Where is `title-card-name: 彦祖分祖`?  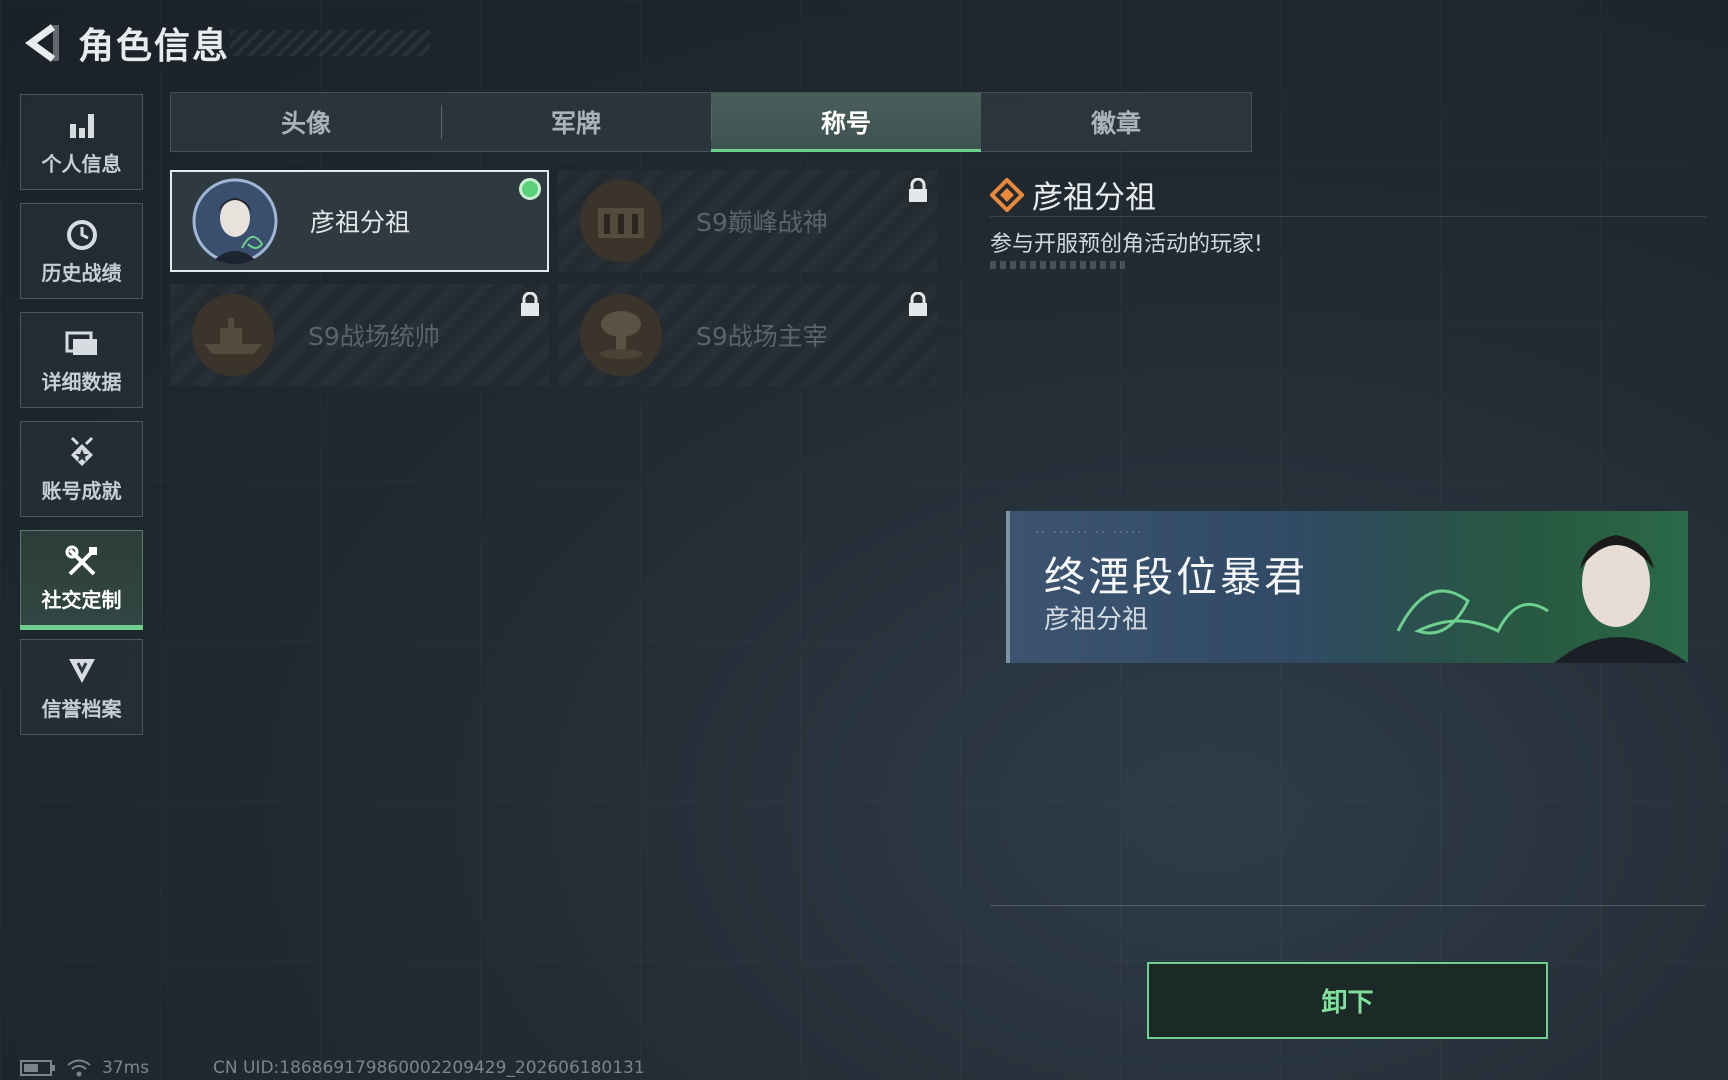
title-card-name: 彦祖分祖 is located at coordinates (360, 222).